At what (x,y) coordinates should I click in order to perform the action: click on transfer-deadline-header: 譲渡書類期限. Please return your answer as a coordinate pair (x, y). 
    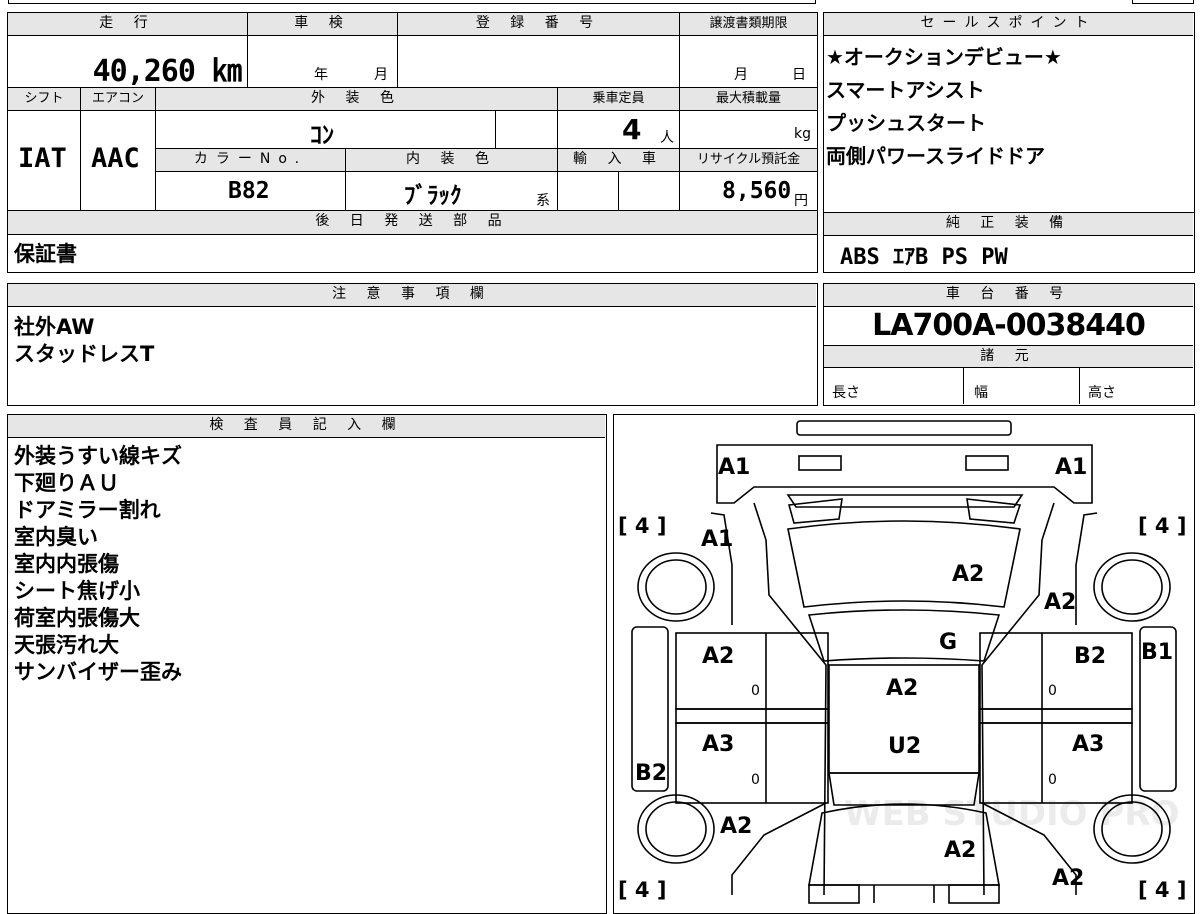
    Looking at the image, I should click on (748, 24).